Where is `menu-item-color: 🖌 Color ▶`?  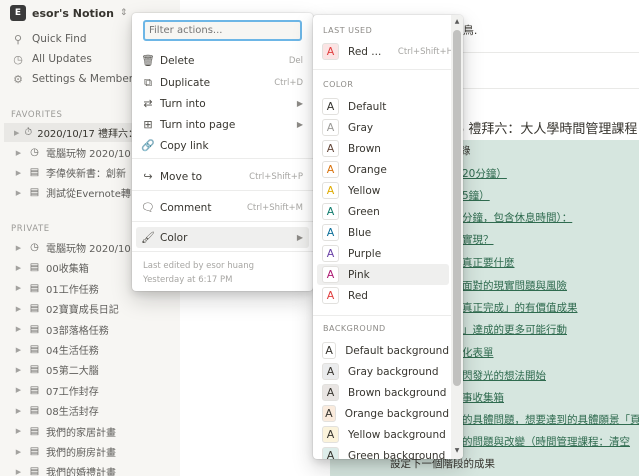
menu-item-color: 🖌 Color ▶ is located at coordinates (222, 237).